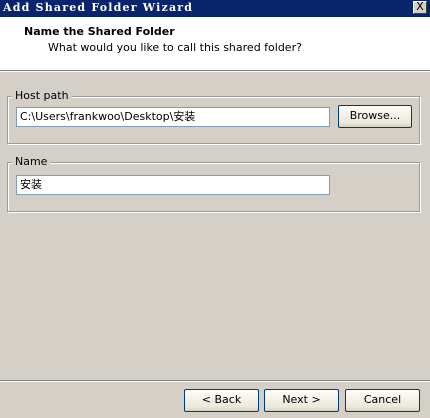  I want to click on title-bar: Add Shared Folder Wizard X, so click(215, 8).